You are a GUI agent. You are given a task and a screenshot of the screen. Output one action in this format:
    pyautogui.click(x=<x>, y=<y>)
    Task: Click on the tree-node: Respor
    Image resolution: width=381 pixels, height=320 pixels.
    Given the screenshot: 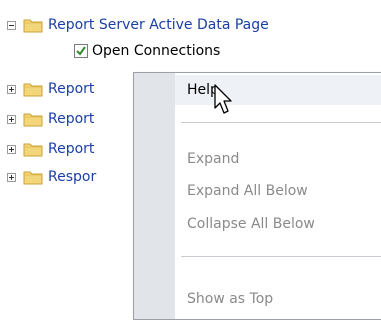 What is the action you would take?
    pyautogui.click(x=51, y=177)
    